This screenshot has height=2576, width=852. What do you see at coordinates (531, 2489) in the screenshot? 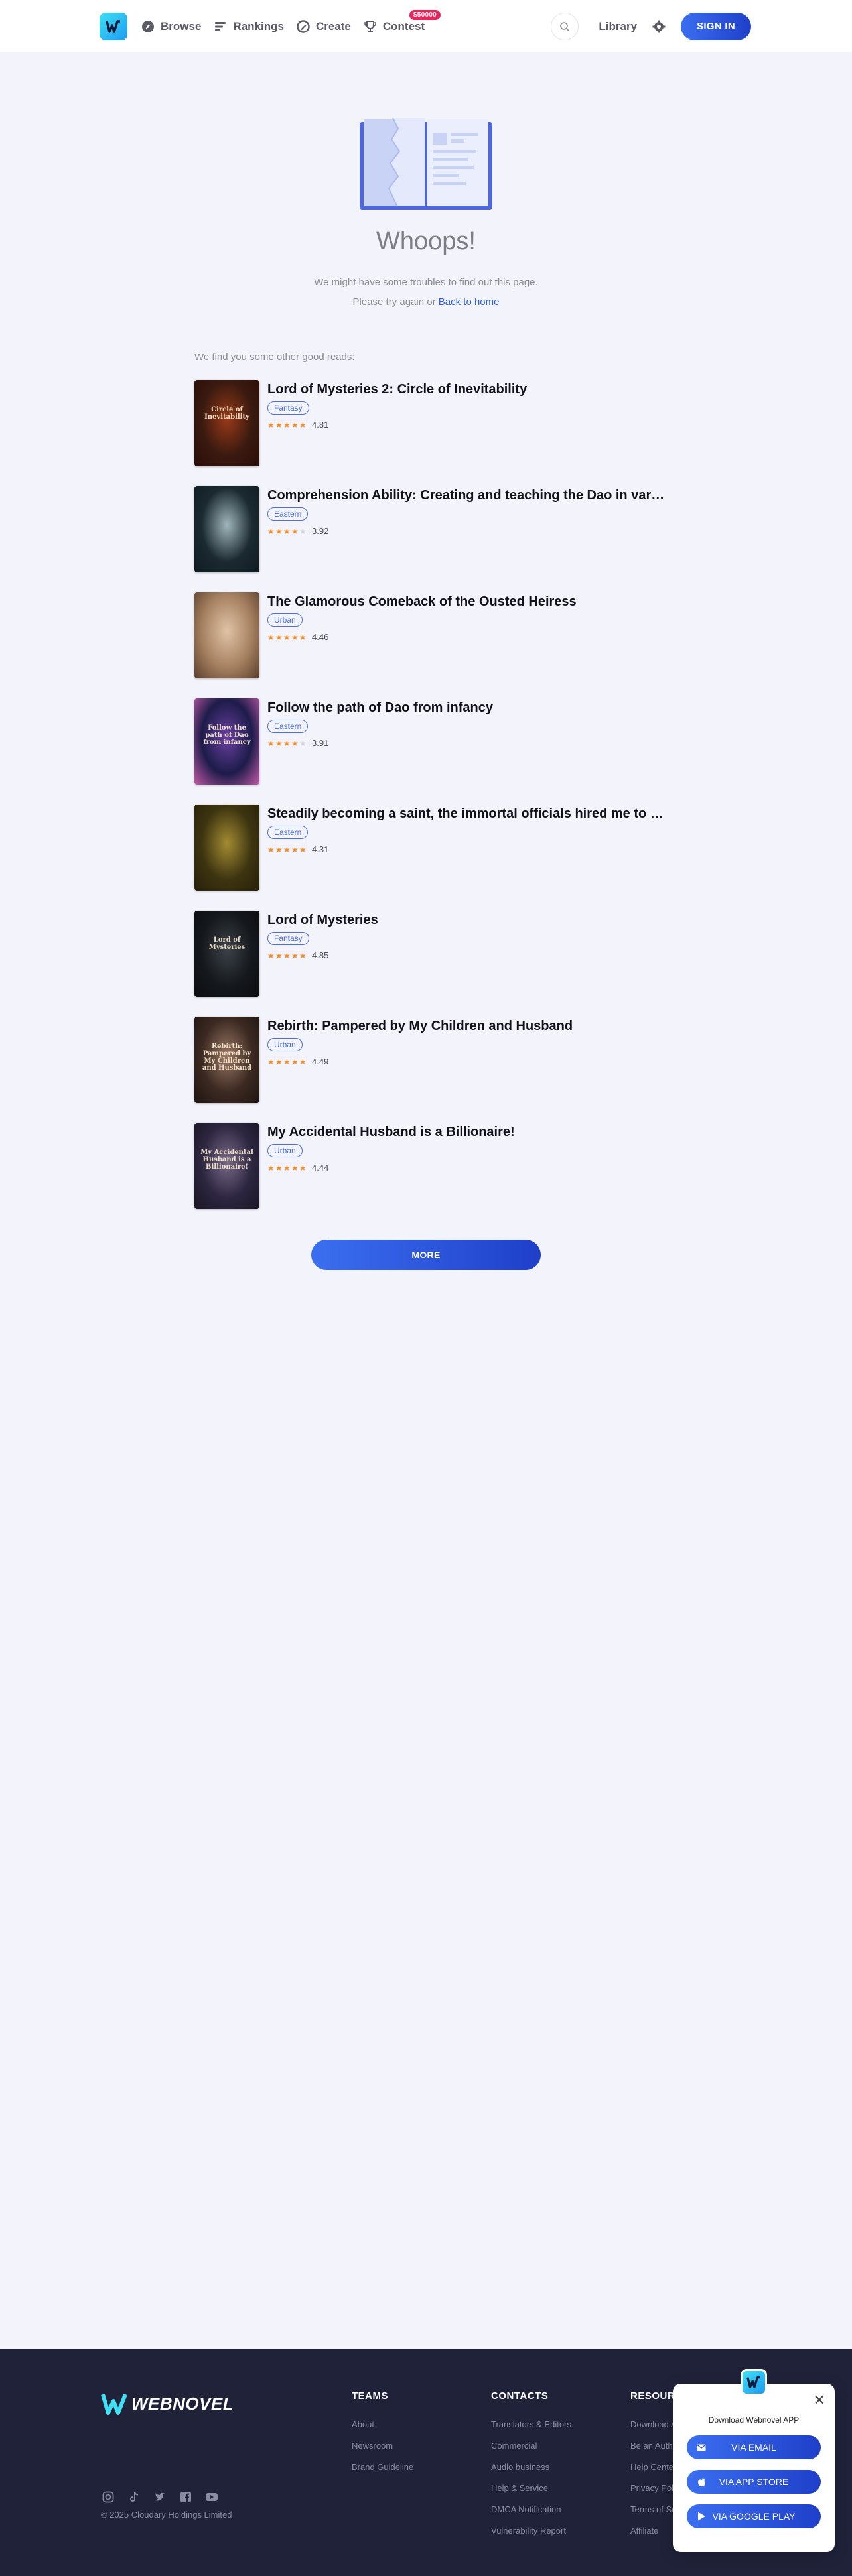
I see `footer-link-help-service: Help & Service` at bounding box center [531, 2489].